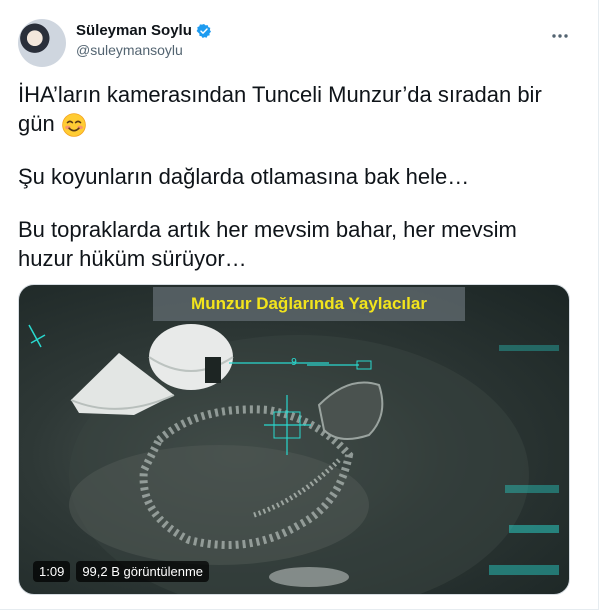 This screenshot has width=600, height=611. Describe the element at coordinates (560, 36) in the screenshot. I see `more-options-icon` at that location.